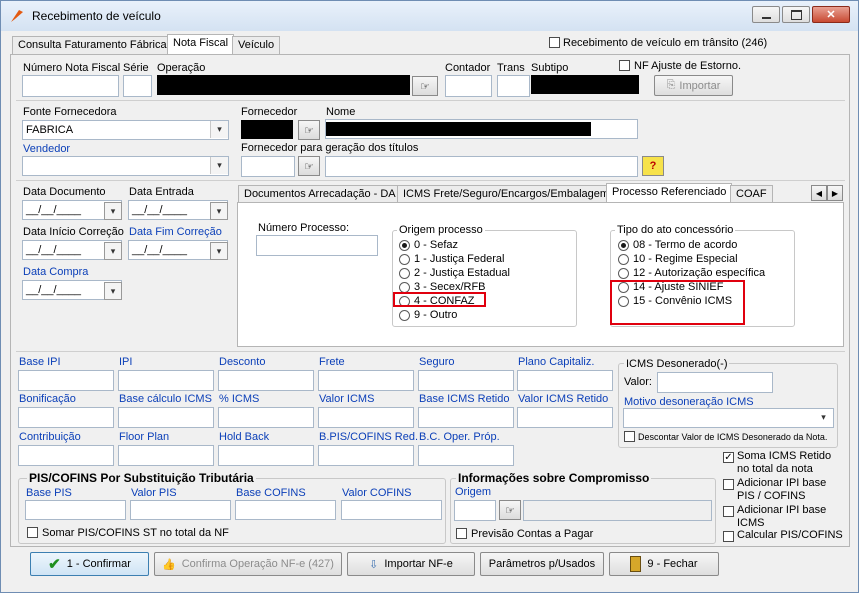  Describe the element at coordinates (513, 86) in the screenshot. I see `trans-input` at that location.